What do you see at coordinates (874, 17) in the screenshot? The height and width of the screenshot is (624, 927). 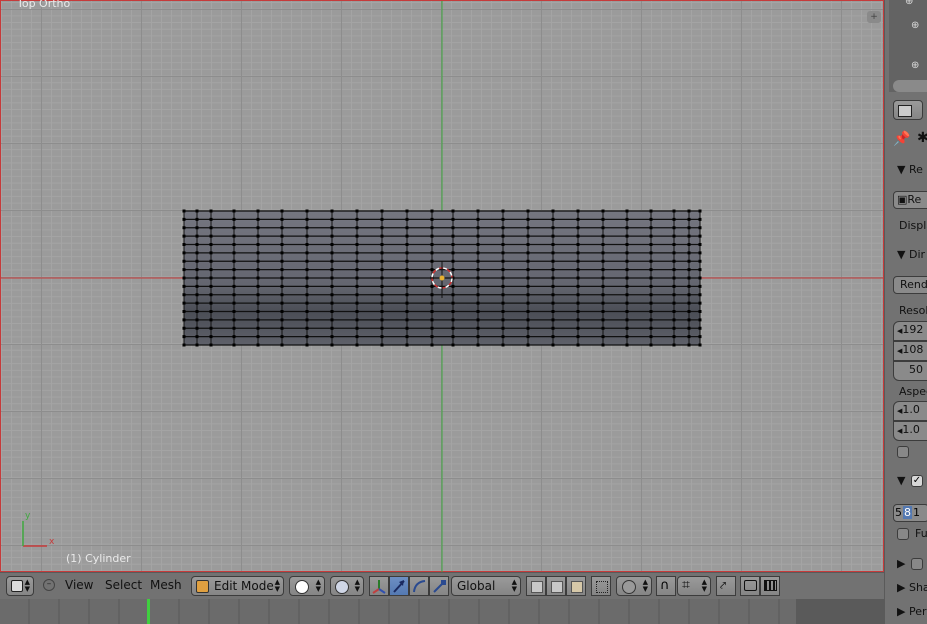 I see `tool-shelf-toggle-icon: +` at bounding box center [874, 17].